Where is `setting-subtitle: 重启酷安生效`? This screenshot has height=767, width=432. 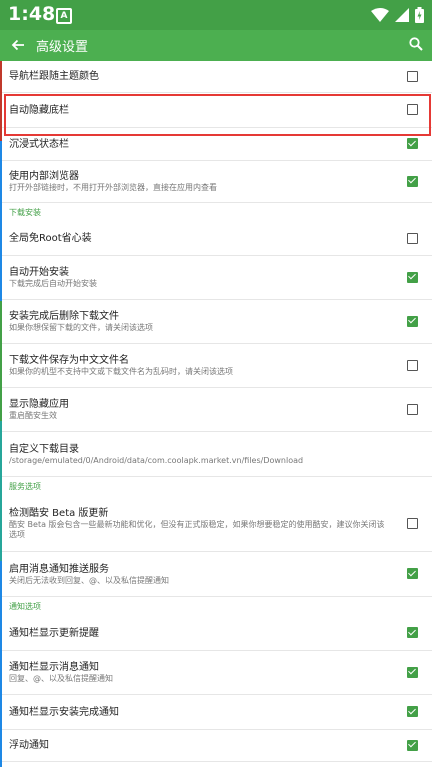
setting-subtitle: 重启酷安生效 is located at coordinates (33, 415).